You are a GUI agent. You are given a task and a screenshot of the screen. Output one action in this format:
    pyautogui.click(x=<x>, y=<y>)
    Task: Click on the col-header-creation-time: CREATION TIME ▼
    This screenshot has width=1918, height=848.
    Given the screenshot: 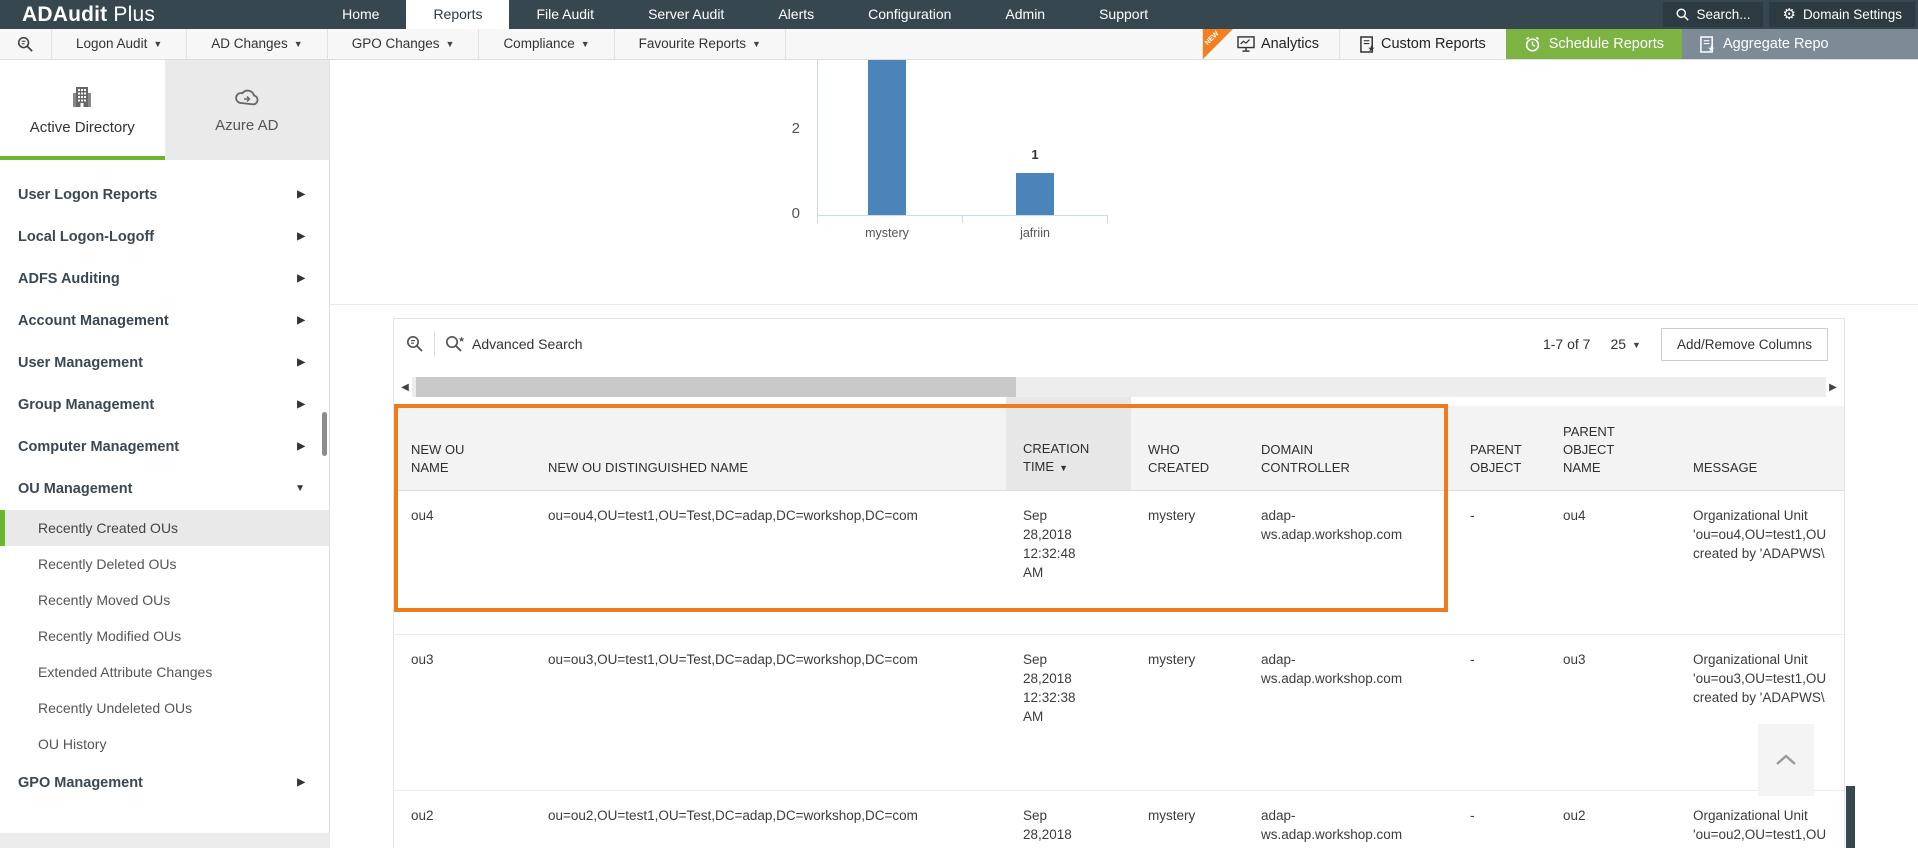 What is the action you would take?
    pyautogui.click(x=1068, y=448)
    